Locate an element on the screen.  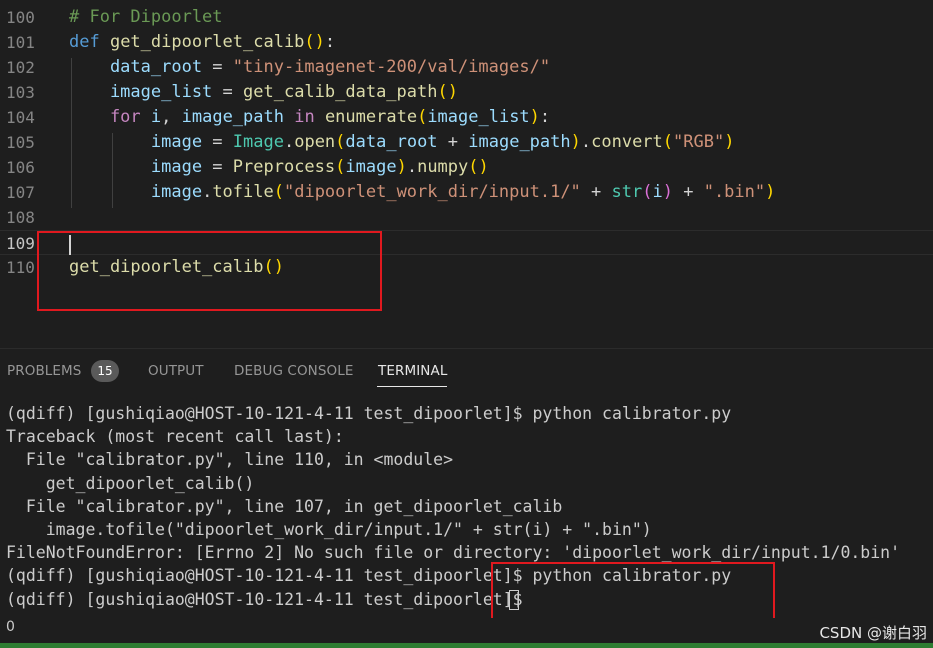
code-line: 103 image_list = get_calib_data_path() is located at coordinates (466, 92).